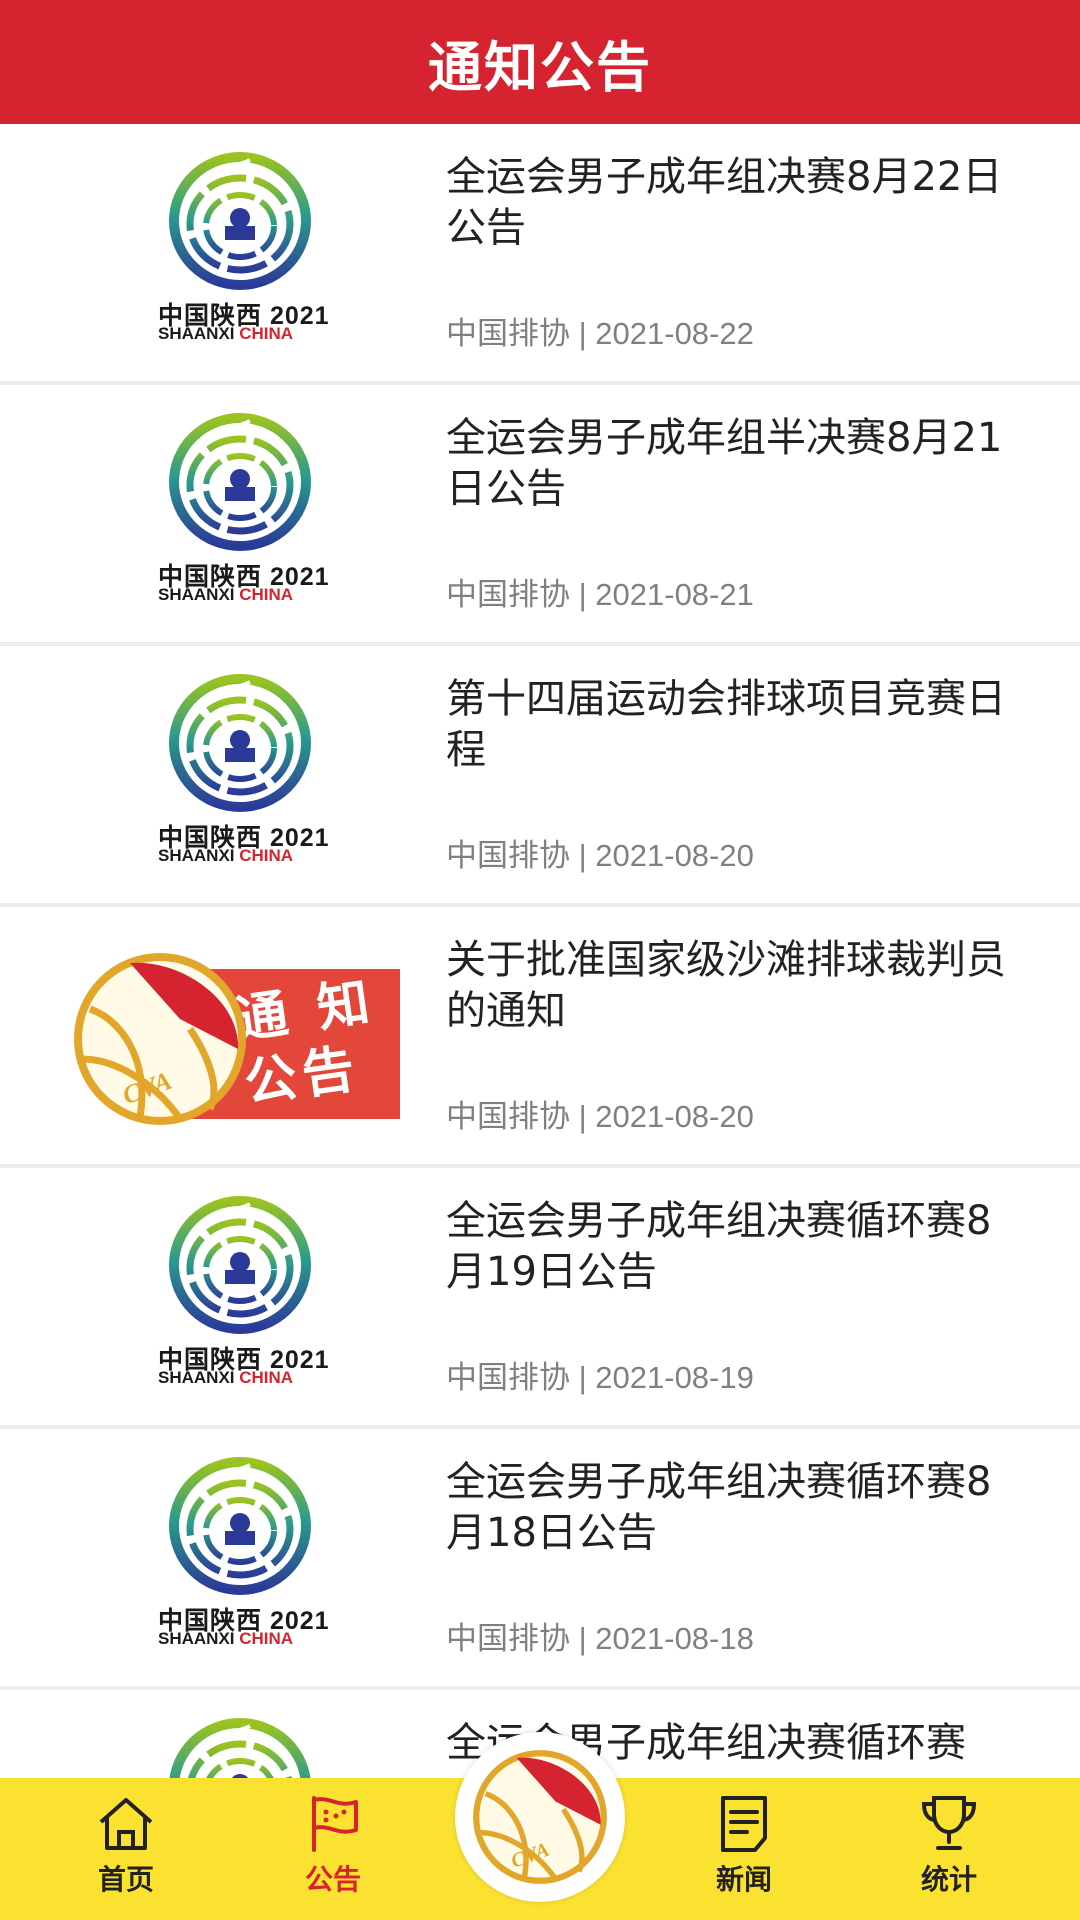 This screenshot has width=1080, height=1920. Describe the element at coordinates (736, 1247) in the screenshot. I see `notice-title: 全运会男子成年组决赛循环赛8月19日公告` at that location.